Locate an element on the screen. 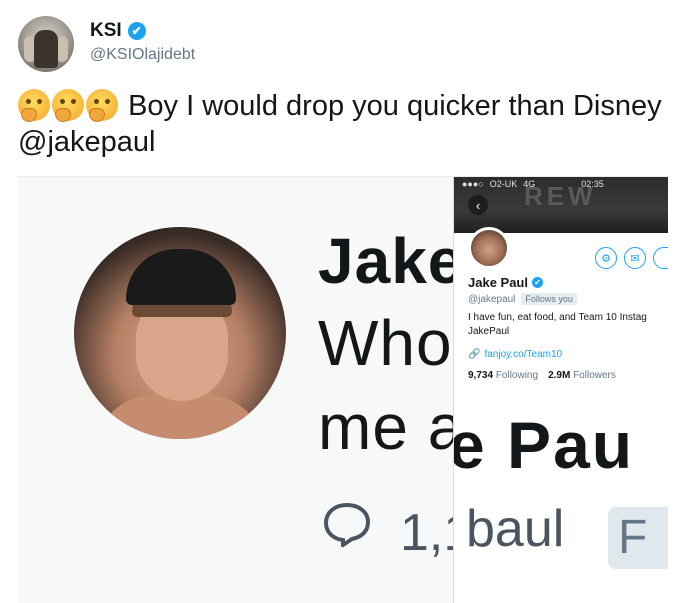 Image resolution: width=680 pixels, height=603 pixels. phone-profile-handle: @jakepaul is located at coordinates (492, 299).